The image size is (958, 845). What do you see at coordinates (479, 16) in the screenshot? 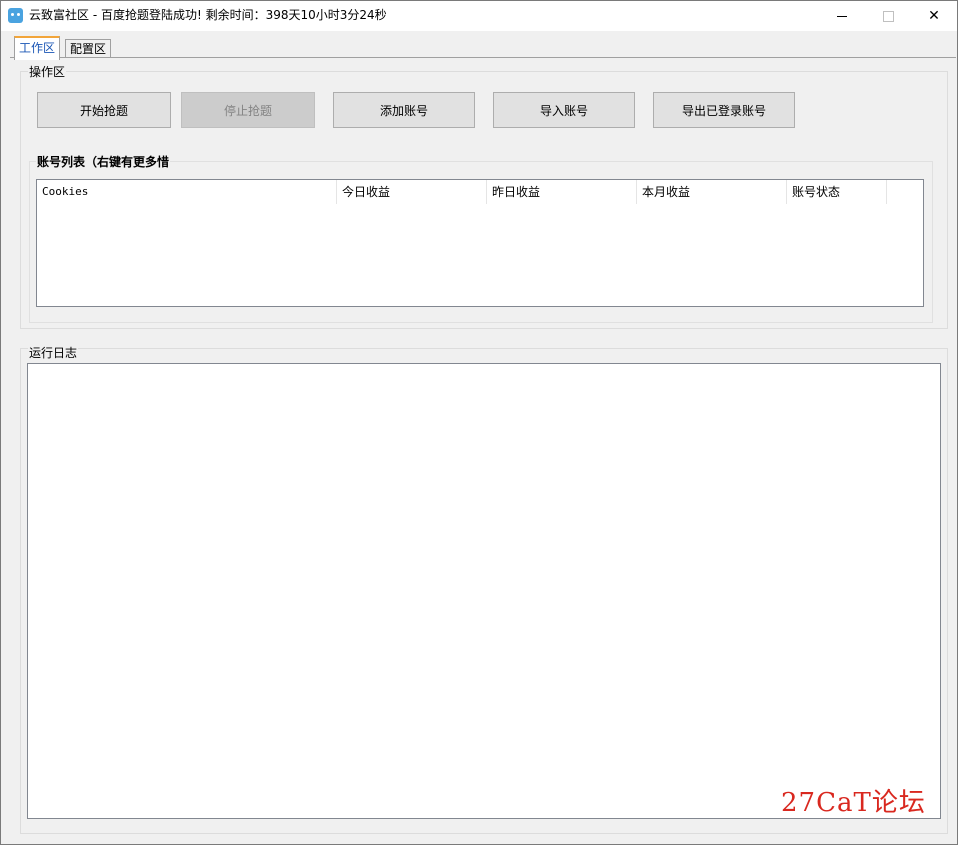
I see `title-bar: 云致富社区 - 百度抢题登陆成功! 剩余时间：398天10小时3分24秒 ✕` at bounding box center [479, 16].